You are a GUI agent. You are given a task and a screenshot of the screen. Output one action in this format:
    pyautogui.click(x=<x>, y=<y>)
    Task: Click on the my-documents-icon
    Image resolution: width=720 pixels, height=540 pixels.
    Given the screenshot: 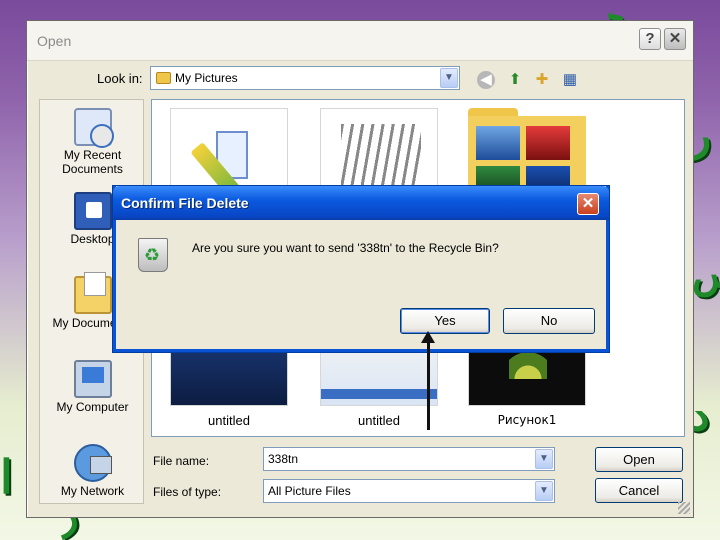 What is the action you would take?
    pyautogui.click(x=92, y=293)
    